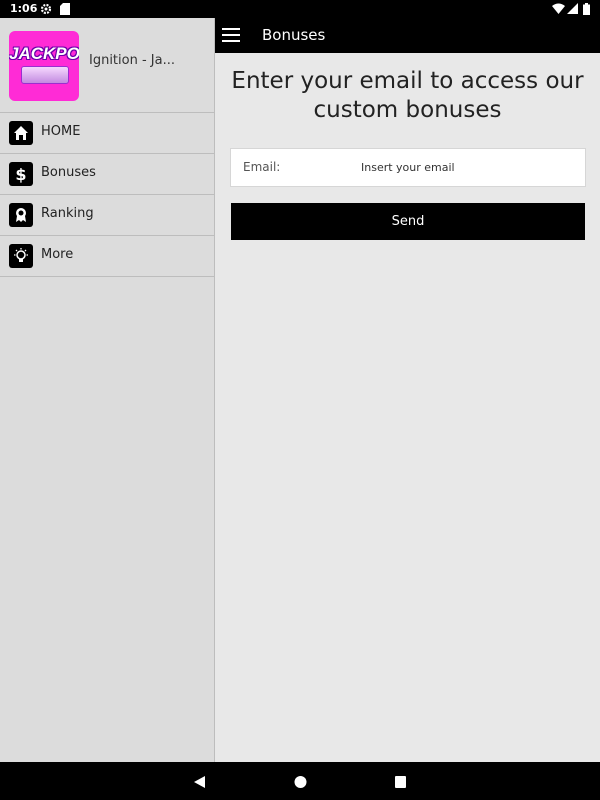 Image resolution: width=600 pixels, height=800 pixels. What do you see at coordinates (107, 133) in the screenshot?
I see `drawer-item-home: HOME` at bounding box center [107, 133].